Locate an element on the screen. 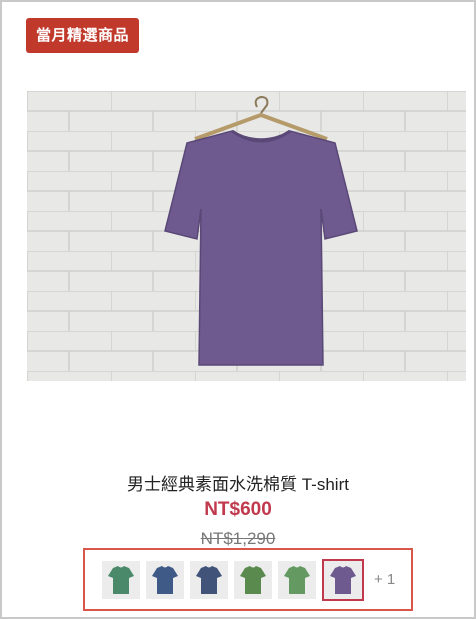  swatch-navy is located at coordinates (165, 579).